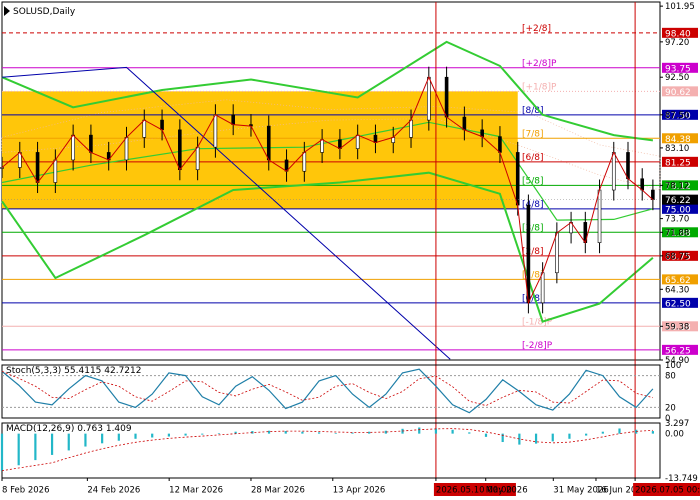 This screenshot has width=700, height=500. I want to click on time-tick-label: 28 Mar 2026, so click(278, 491).